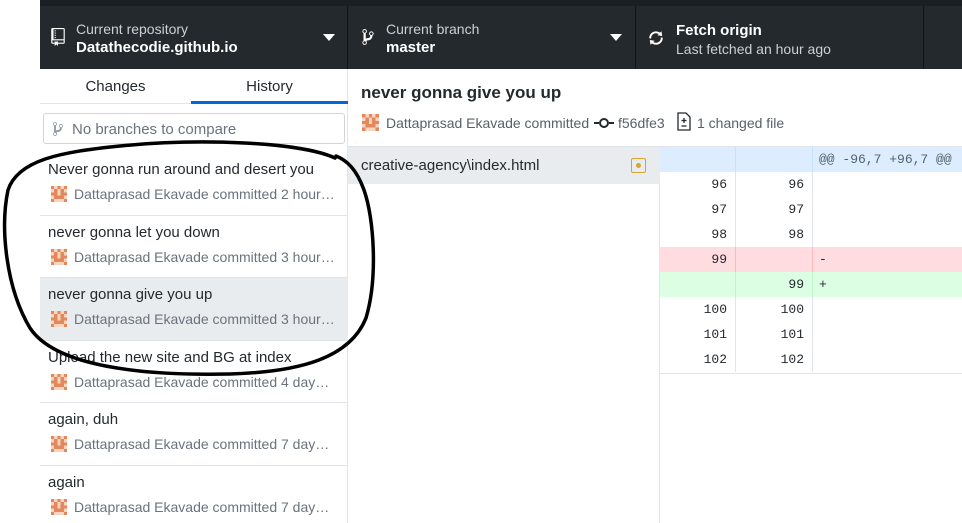 This screenshot has width=962, height=523. I want to click on old-line-number: 98, so click(698, 234).